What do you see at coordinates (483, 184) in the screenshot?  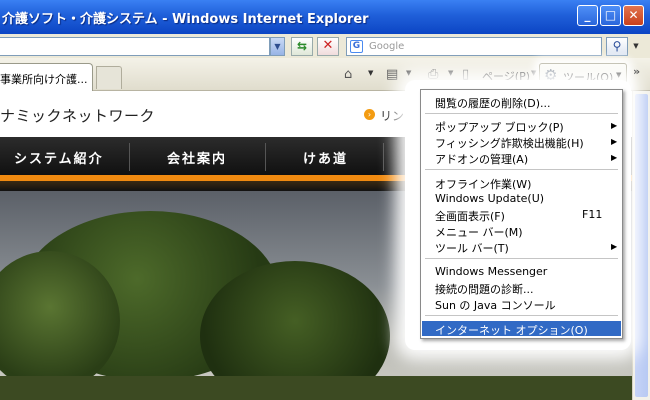 I see `menu-item-label: オフライン作業(W)` at bounding box center [483, 184].